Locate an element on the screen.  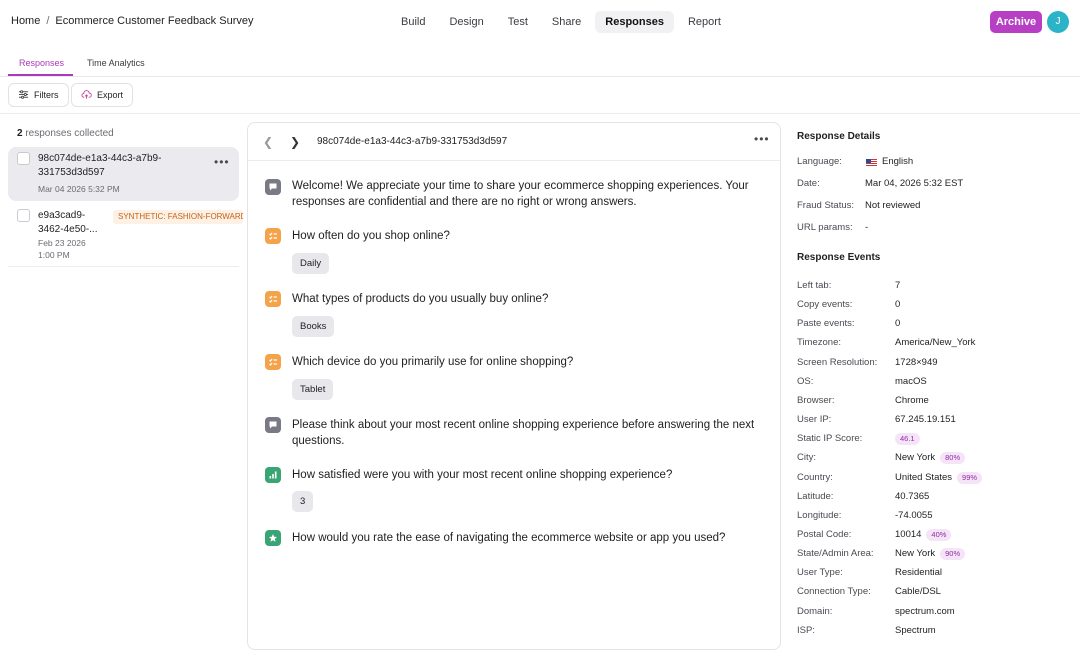
avatar: J is located at coordinates (1058, 22).